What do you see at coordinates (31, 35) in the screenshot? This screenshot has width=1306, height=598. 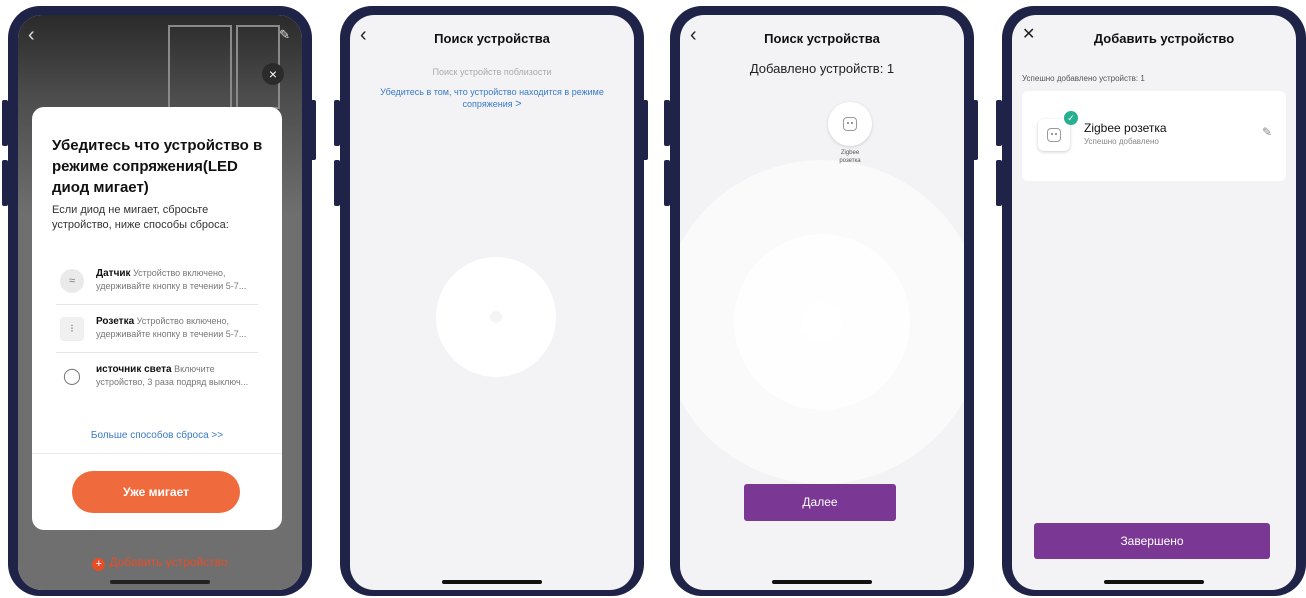 I see `back-icon: ‹` at bounding box center [31, 35].